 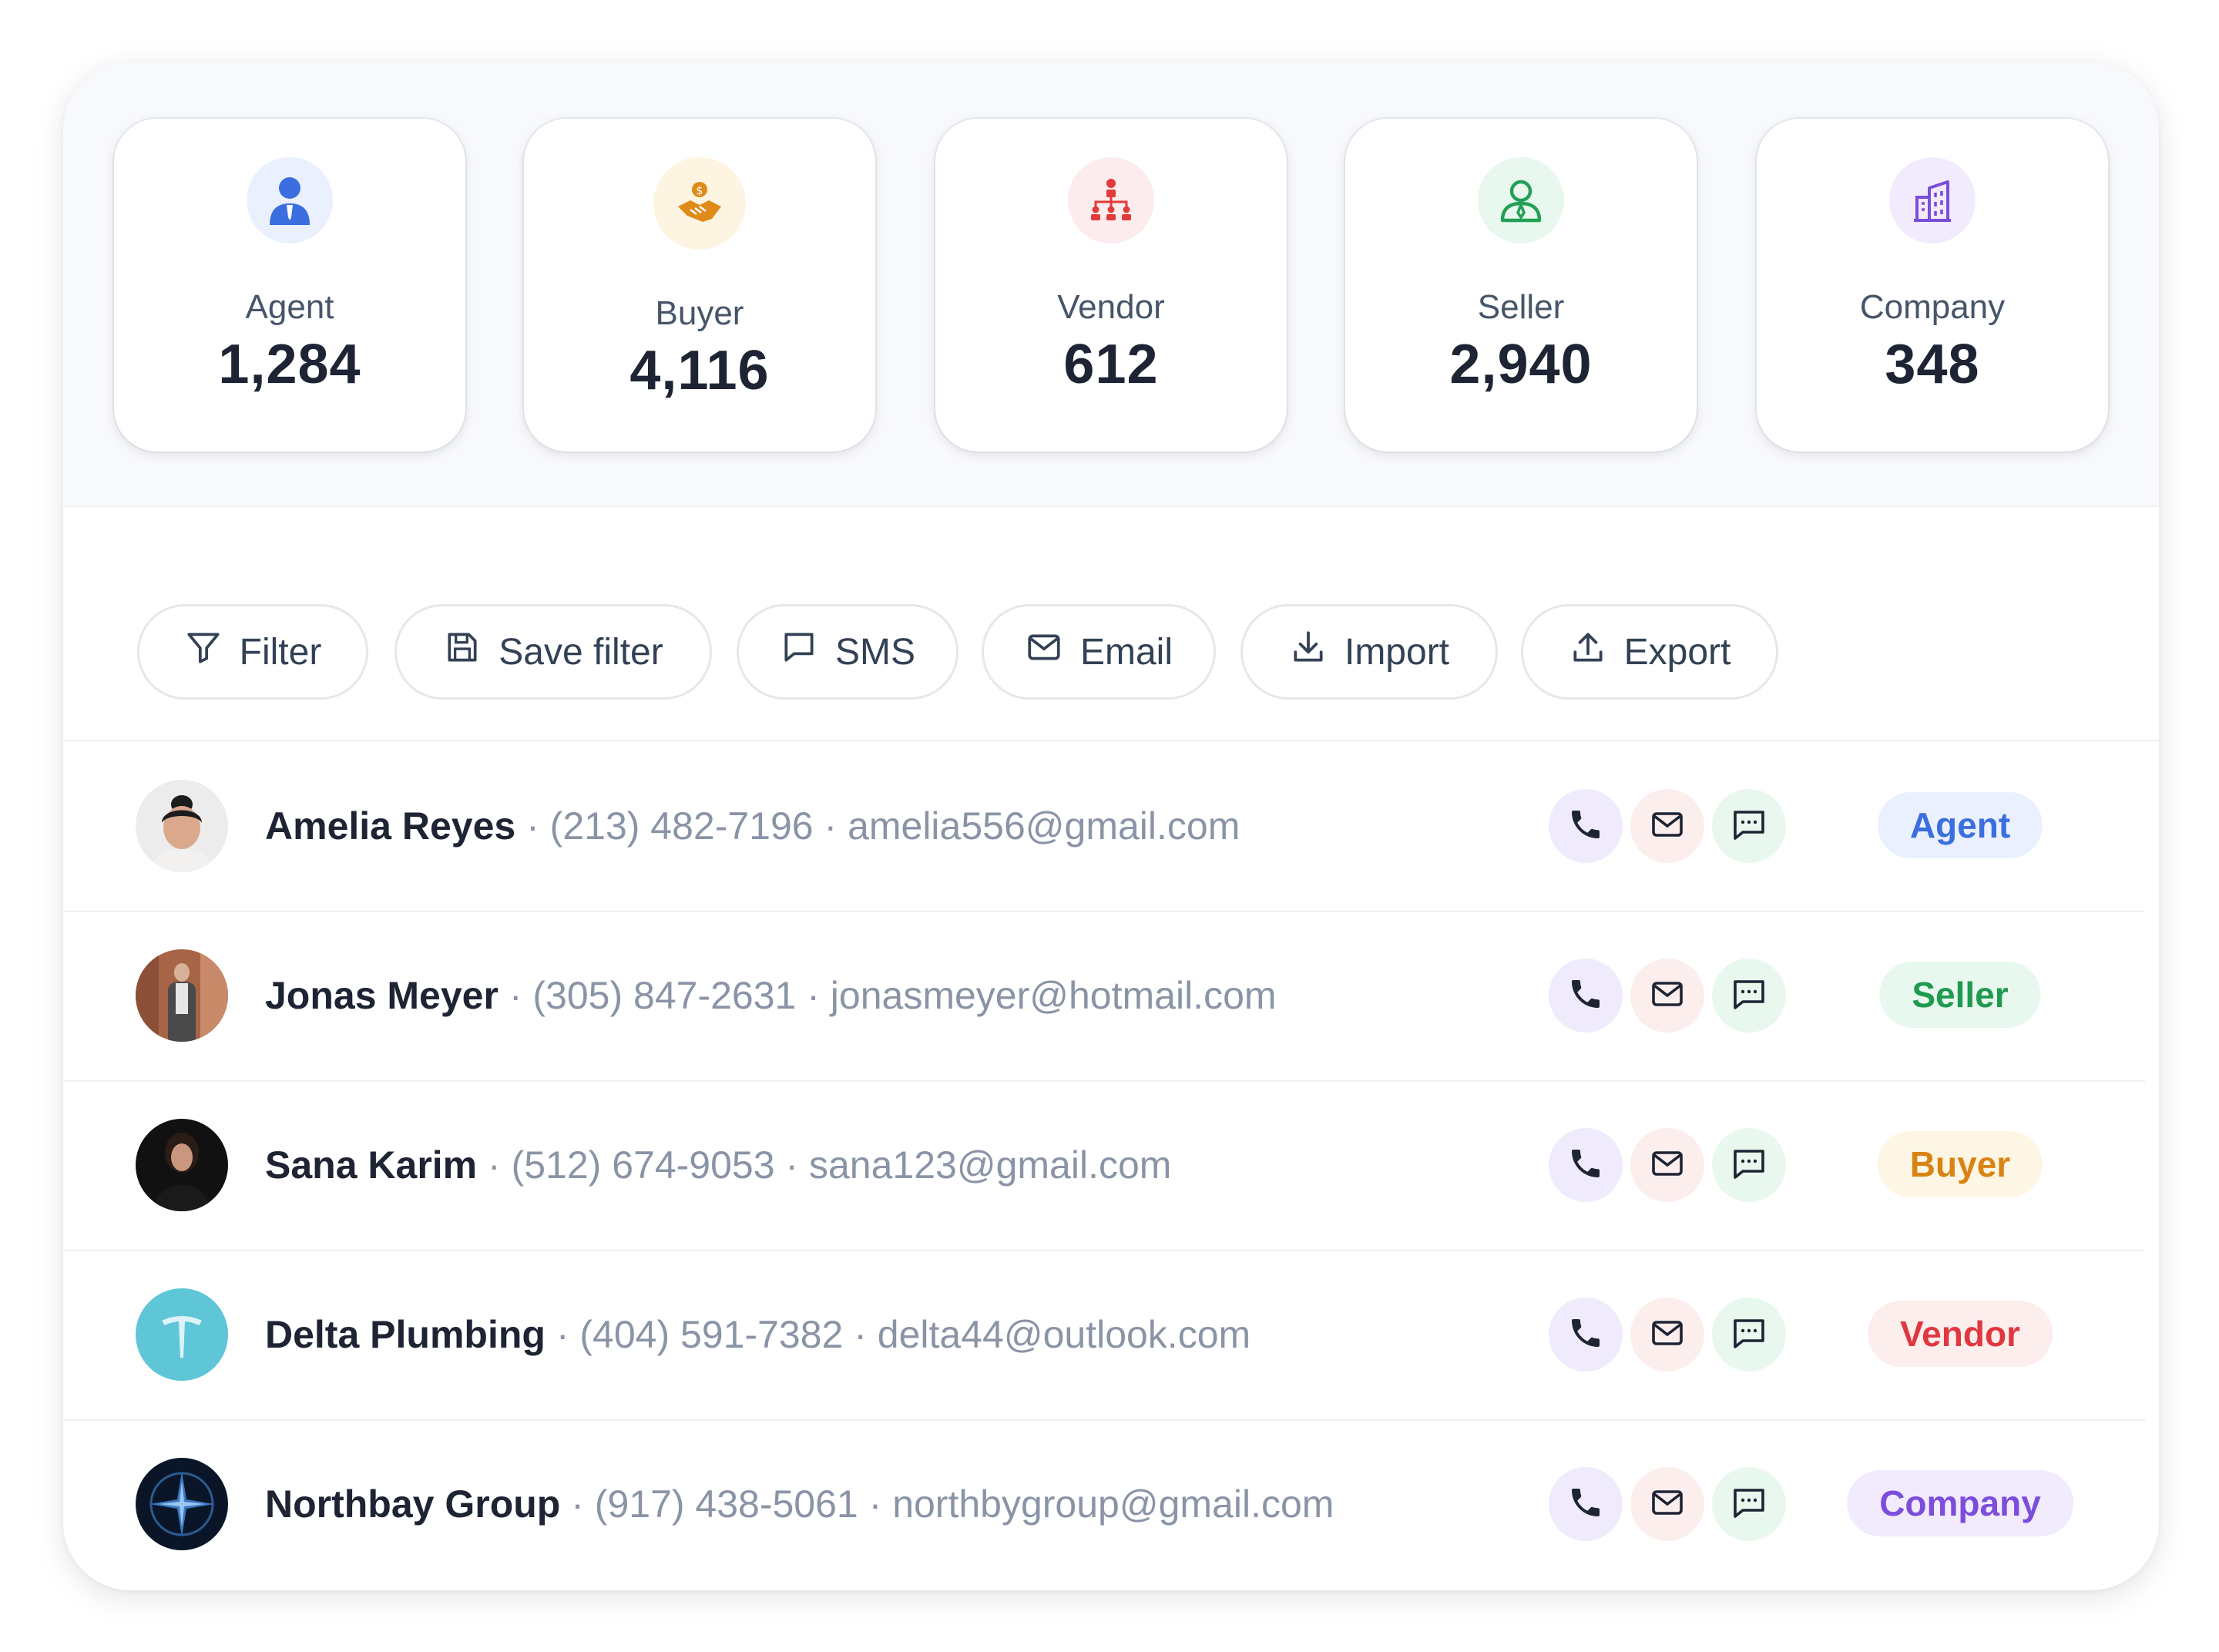 I want to click on stat-card-company: Company 348, so click(x=1932, y=285).